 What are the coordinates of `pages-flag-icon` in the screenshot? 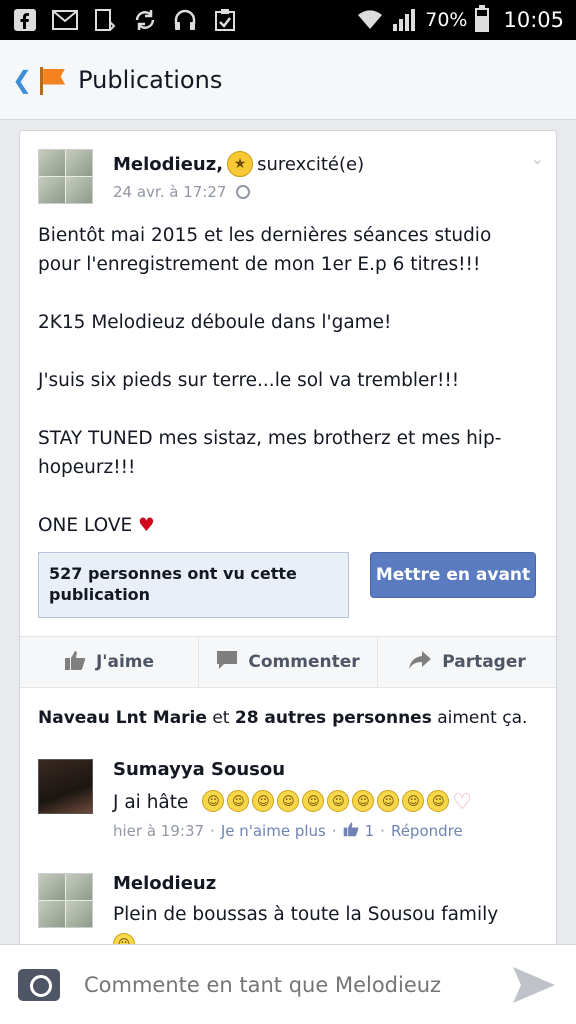 It's located at (51, 80).